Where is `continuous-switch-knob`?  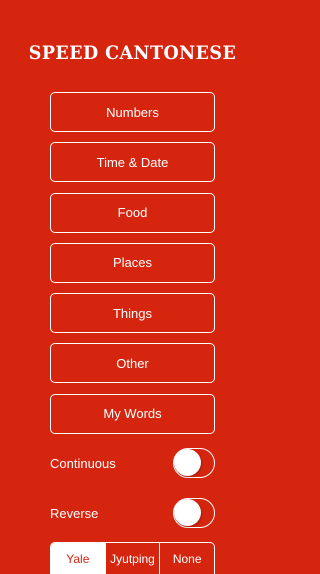
continuous-switch-knob is located at coordinates (187, 462).